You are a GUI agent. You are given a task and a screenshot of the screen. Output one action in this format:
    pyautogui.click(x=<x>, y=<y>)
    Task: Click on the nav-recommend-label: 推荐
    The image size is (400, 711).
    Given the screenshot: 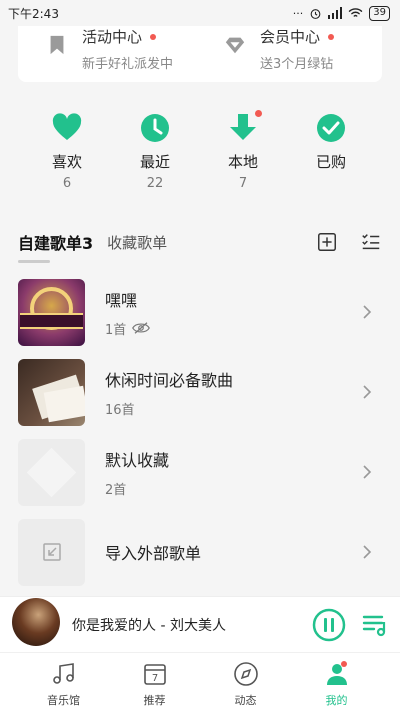 What is the action you would take?
    pyautogui.click(x=154, y=700)
    